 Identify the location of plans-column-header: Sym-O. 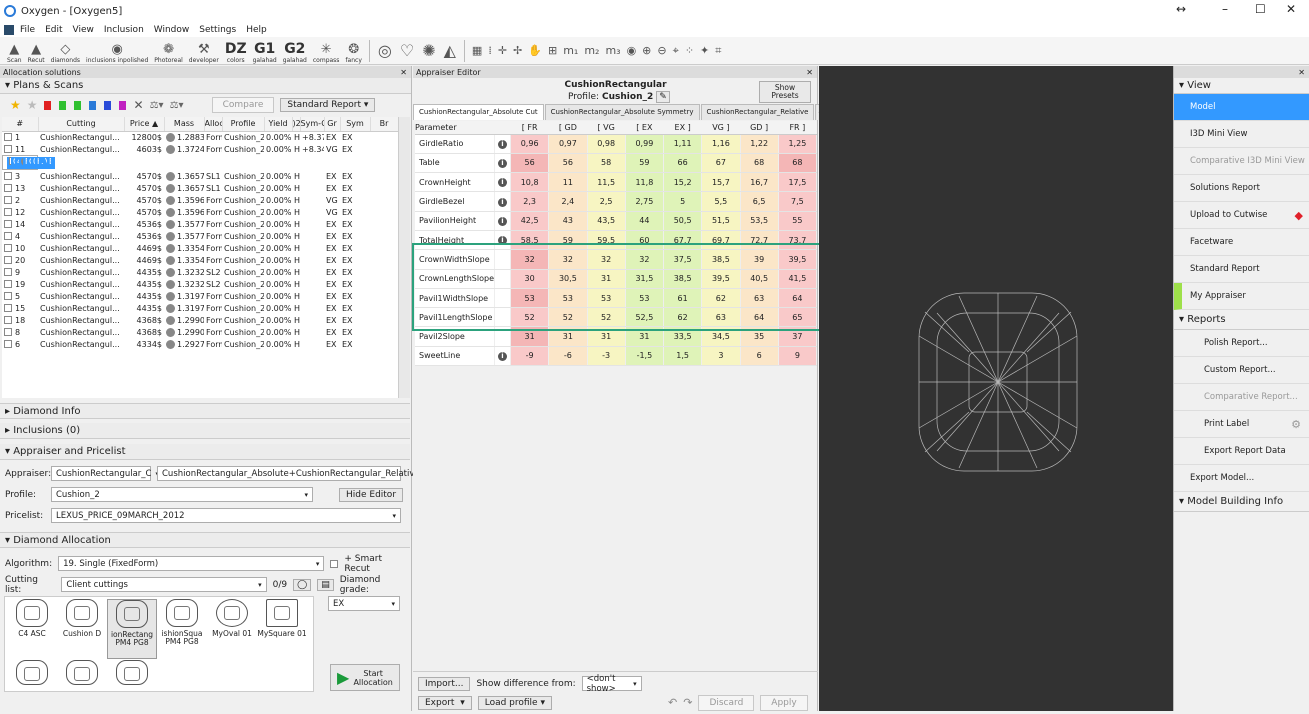
(312, 124).